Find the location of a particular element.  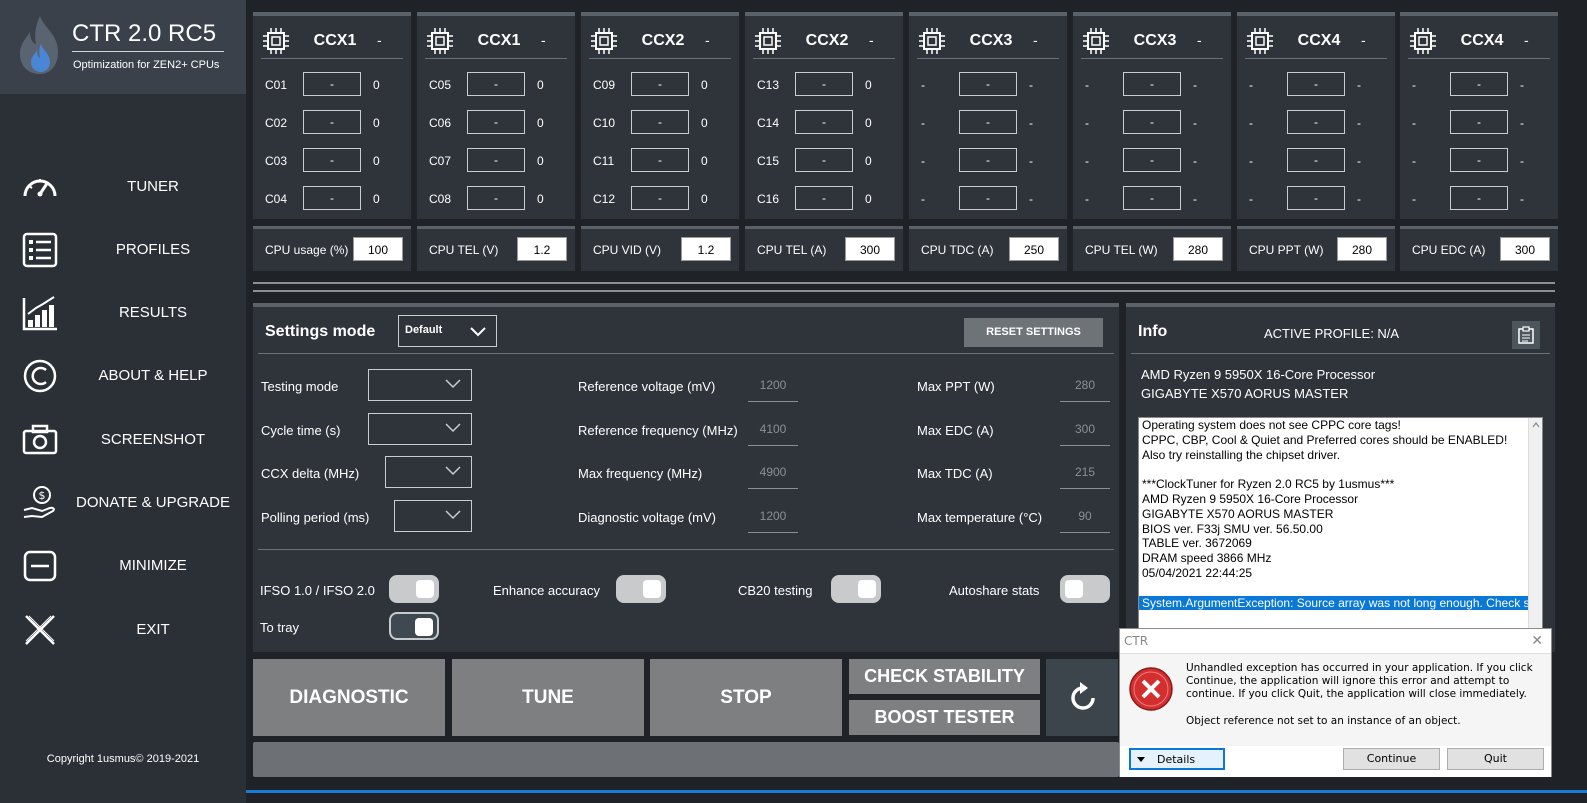

max-edc-input: 300 is located at coordinates (1085, 434).